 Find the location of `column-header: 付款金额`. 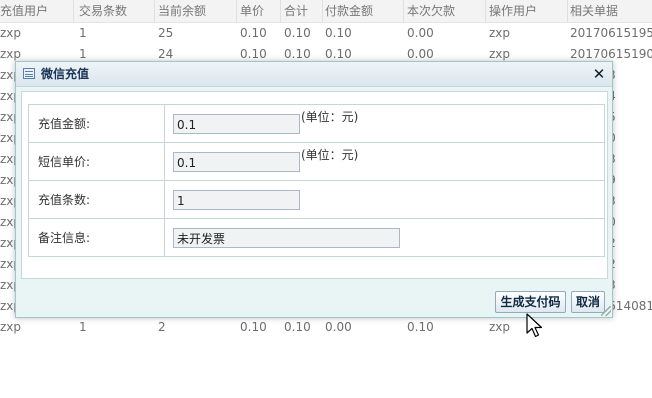

column-header: 付款金额 is located at coordinates (364, 11).